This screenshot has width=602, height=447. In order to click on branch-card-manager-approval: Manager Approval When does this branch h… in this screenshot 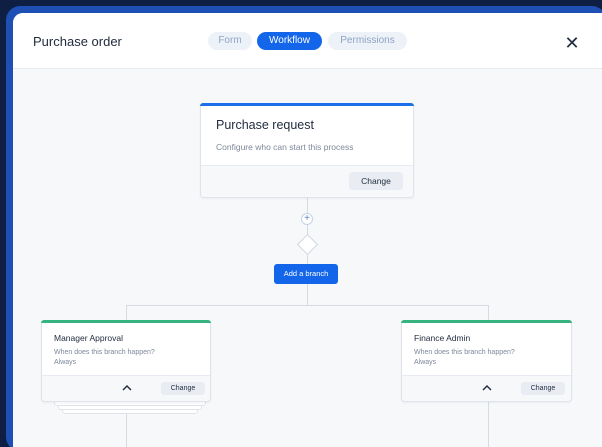, I will do `click(126, 361)`.